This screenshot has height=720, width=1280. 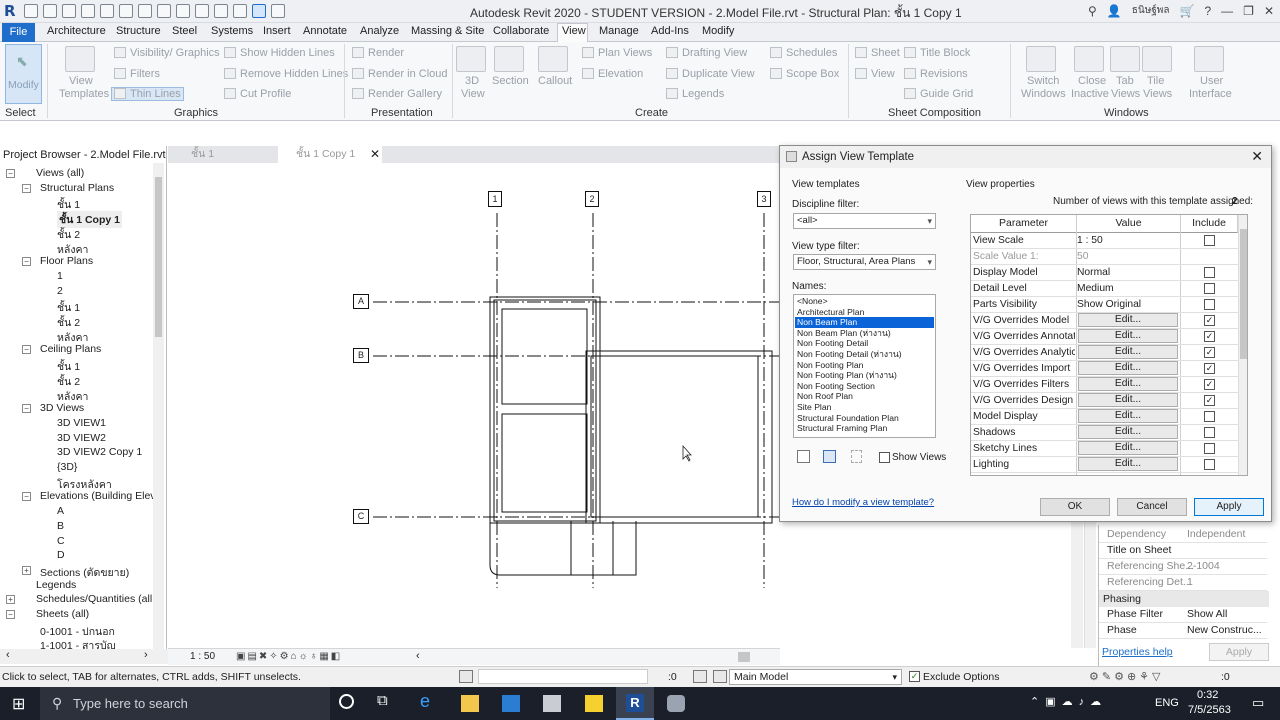 I want to click on property-value: Show Original, so click(x=1128, y=304).